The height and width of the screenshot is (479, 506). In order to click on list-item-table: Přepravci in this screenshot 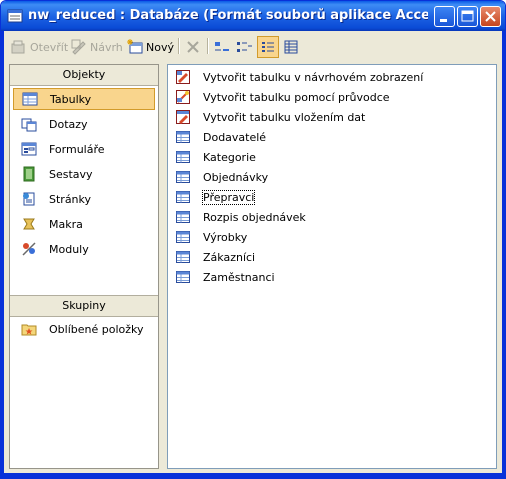, I will do `click(216, 197)`.